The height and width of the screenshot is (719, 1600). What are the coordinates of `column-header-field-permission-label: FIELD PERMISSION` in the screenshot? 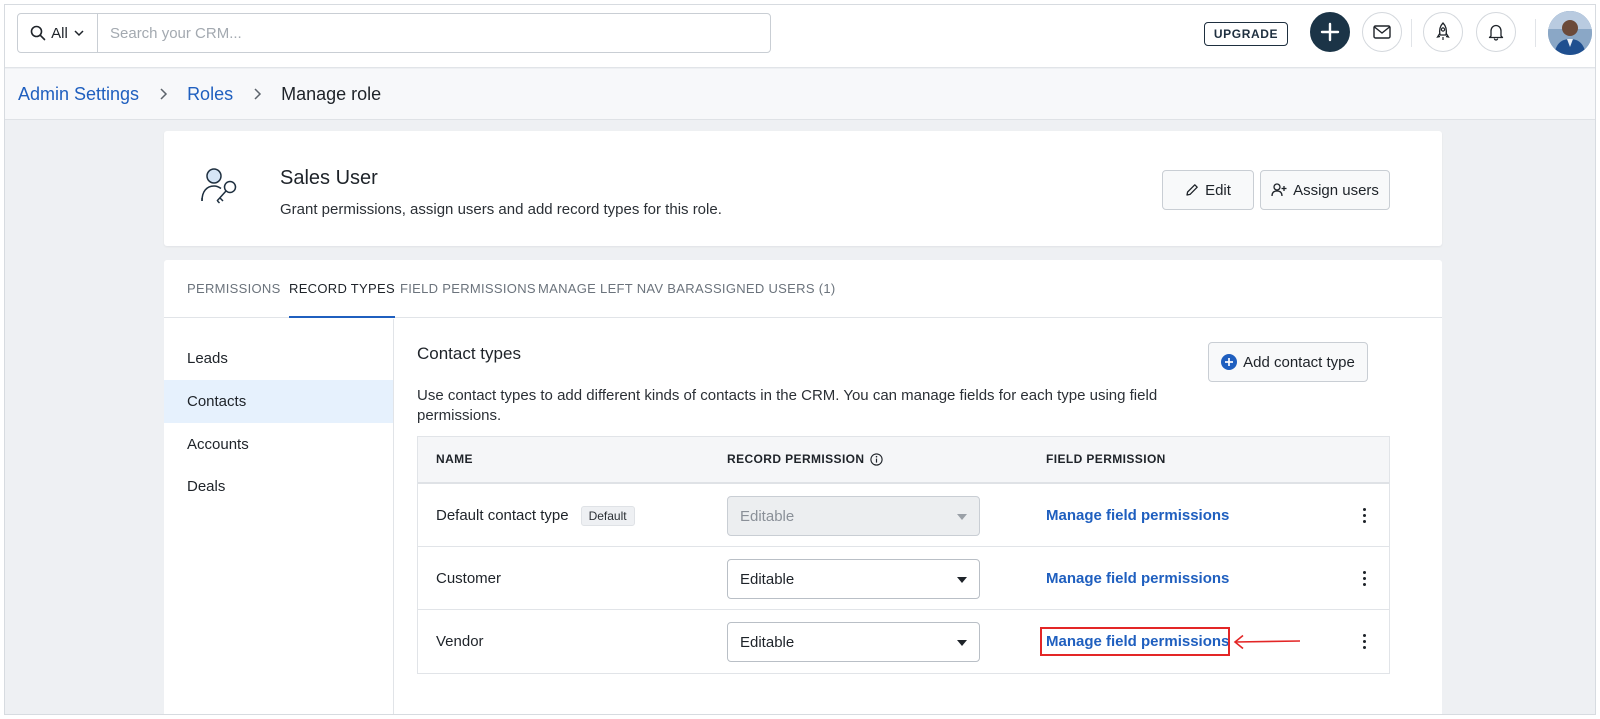 It's located at (1106, 459).